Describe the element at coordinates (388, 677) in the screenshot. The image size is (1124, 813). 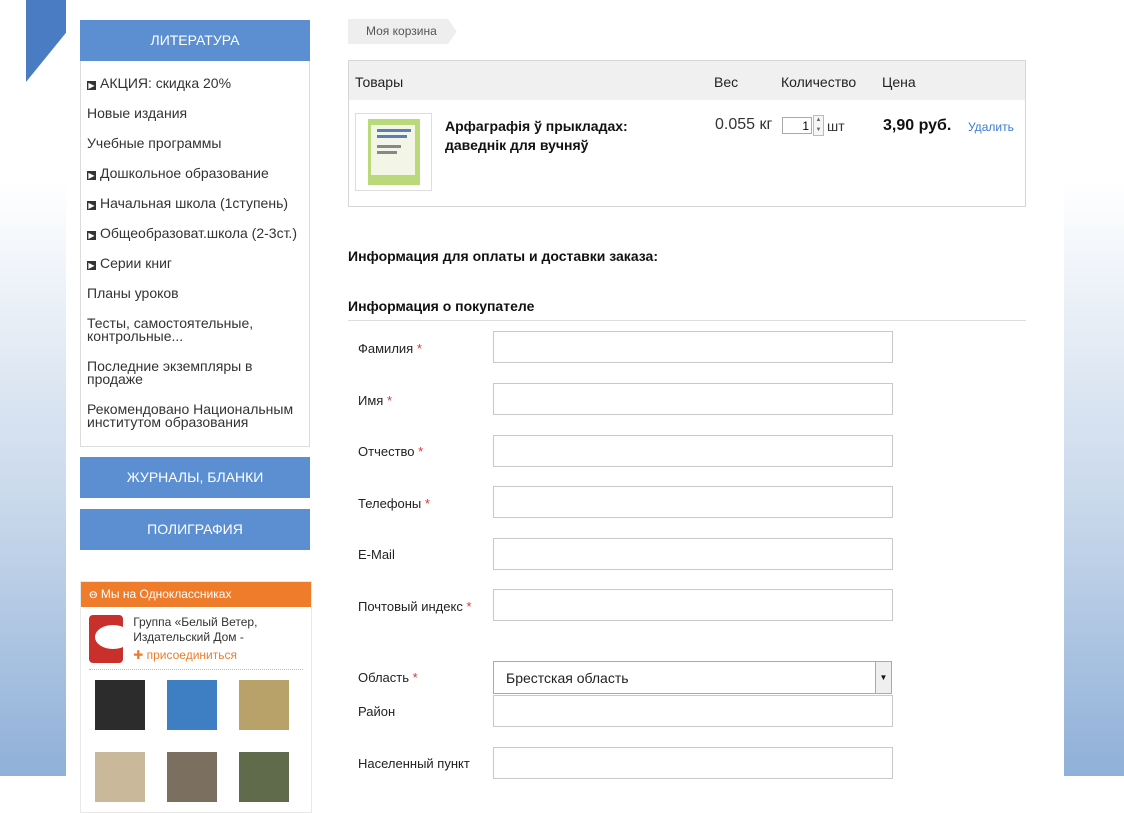
I see `region-label: Область *` at that location.